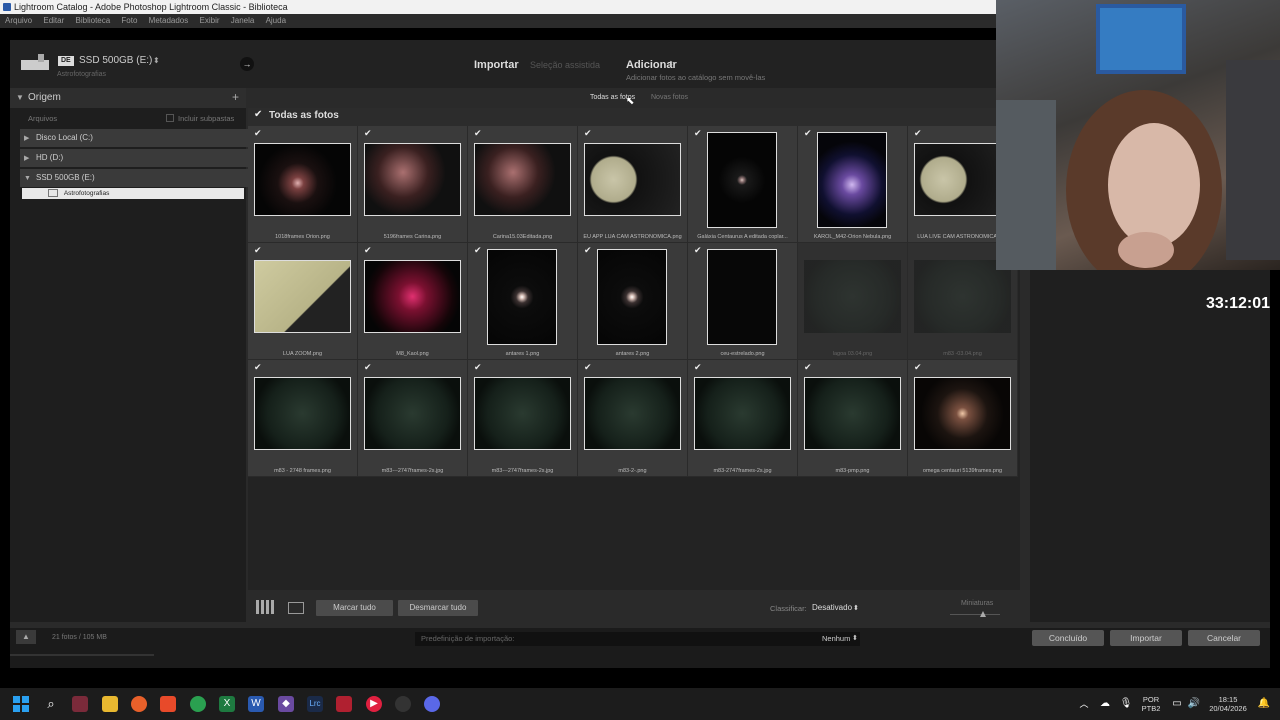  I want to click on photo-cell: ✔ KAROL_M42-Orion Nebula.png, so click(853, 184).